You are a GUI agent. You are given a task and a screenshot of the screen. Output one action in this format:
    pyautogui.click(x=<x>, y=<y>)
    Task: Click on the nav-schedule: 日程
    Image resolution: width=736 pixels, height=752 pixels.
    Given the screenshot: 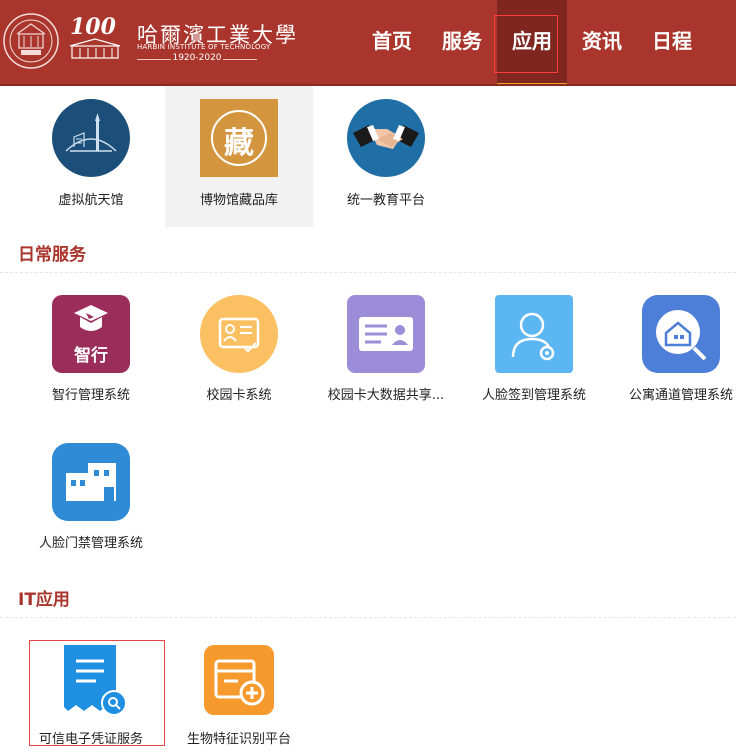 What is the action you would take?
    pyautogui.click(x=672, y=43)
    